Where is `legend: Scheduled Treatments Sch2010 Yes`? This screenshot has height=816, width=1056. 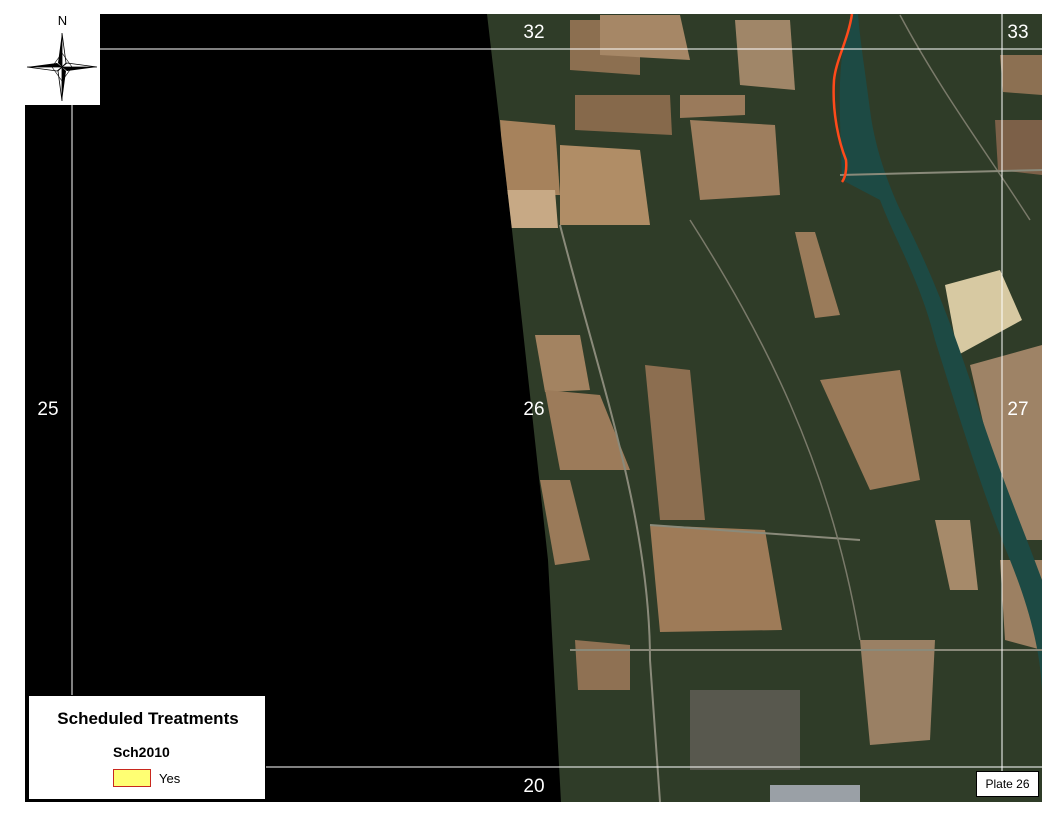 legend: Scheduled Treatments Sch2010 Yes is located at coordinates (147, 747).